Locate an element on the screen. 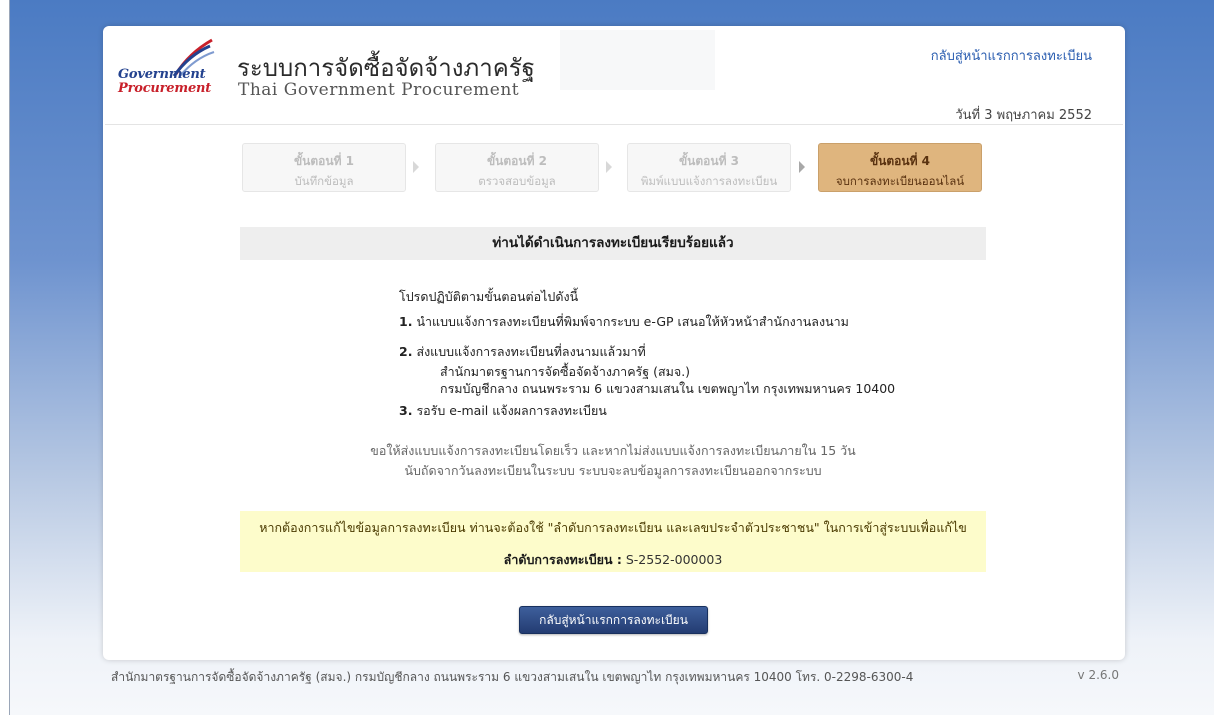  logo-text-government: Government is located at coordinates (162, 74).